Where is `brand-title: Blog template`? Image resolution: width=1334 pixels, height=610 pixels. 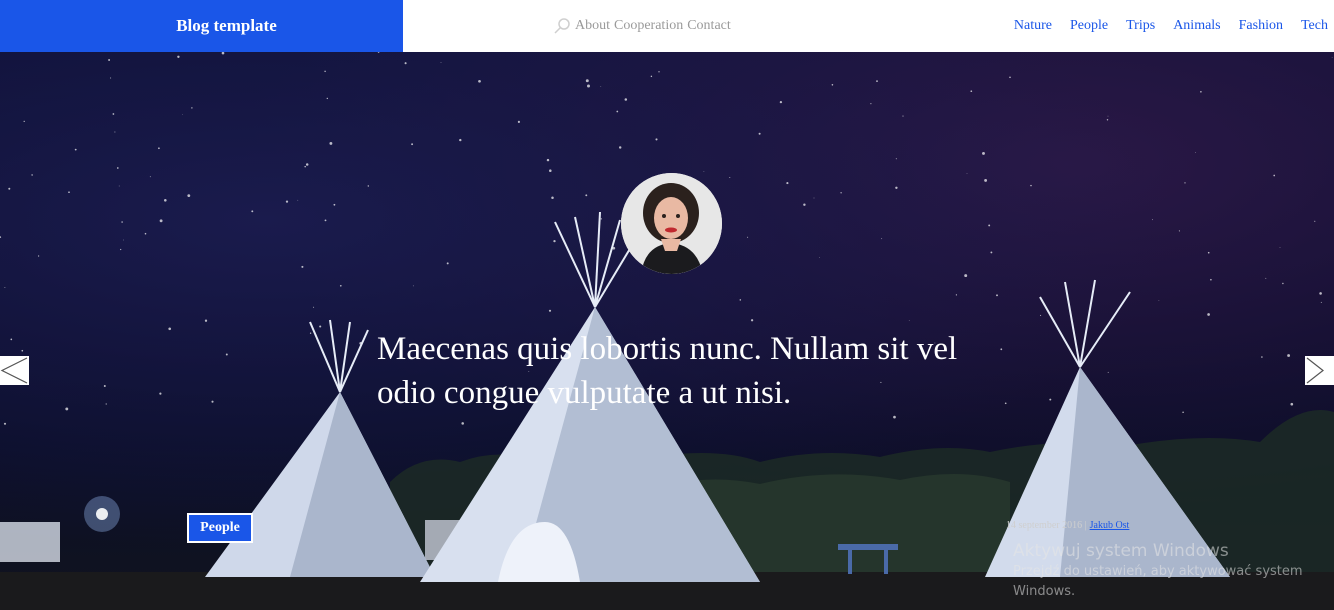 brand-title: Blog template is located at coordinates (226, 25).